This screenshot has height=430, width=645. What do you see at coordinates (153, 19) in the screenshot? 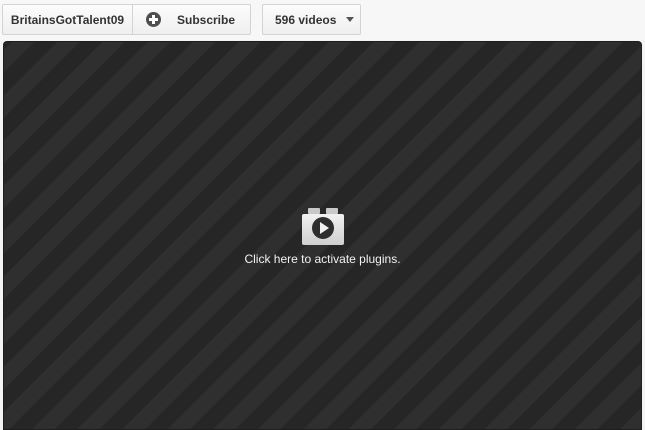
I see `plus-circle-icon` at bounding box center [153, 19].